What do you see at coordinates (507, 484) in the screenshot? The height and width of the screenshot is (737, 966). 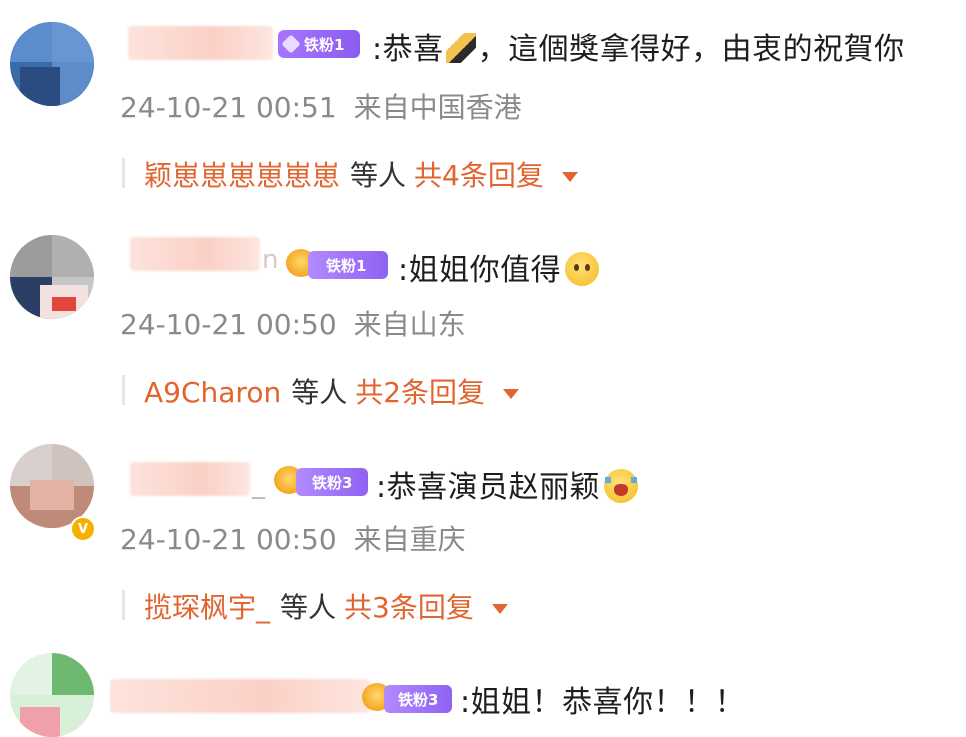 I see `comment-text: :恭喜演员赵丽颖` at bounding box center [507, 484].